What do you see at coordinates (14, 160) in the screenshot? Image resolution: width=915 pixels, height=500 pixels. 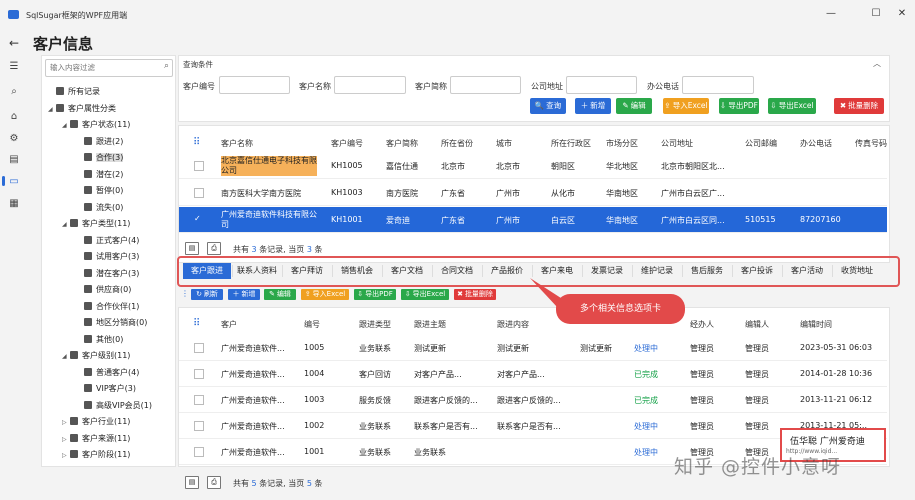 I see `document-icon: ▤` at bounding box center [14, 160].